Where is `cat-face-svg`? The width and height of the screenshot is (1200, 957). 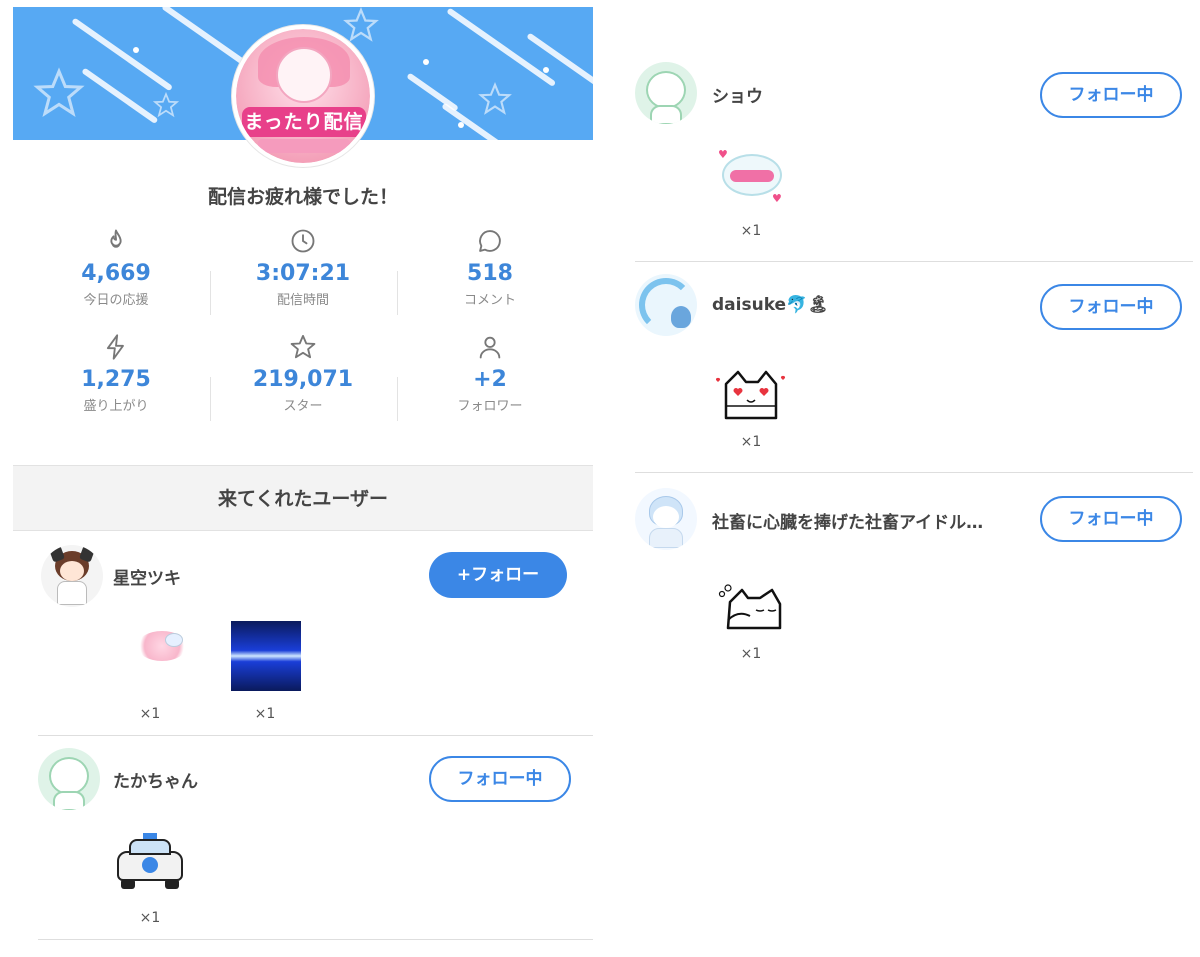
cat-face-svg is located at coordinates (750, 395).